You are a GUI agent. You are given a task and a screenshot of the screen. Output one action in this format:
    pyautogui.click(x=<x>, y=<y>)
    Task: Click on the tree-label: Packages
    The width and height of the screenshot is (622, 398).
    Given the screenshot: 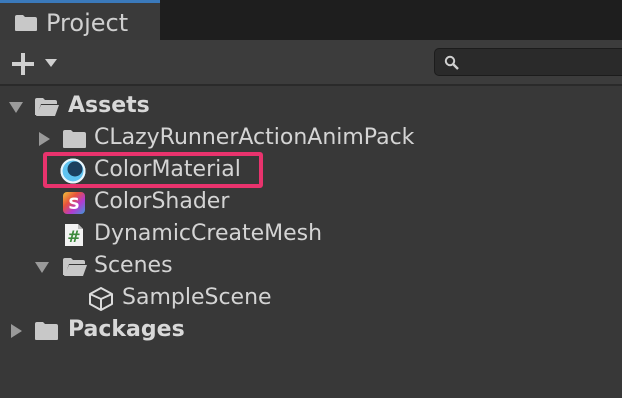 What is the action you would take?
    pyautogui.click(x=126, y=329)
    